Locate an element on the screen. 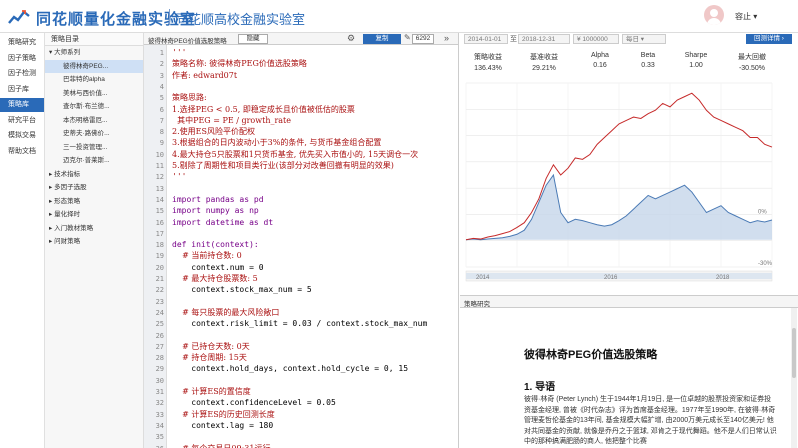 This screenshot has width=798, height=448. code-text: 其中PEG = PE / growth_rate is located at coordinates (232, 120).